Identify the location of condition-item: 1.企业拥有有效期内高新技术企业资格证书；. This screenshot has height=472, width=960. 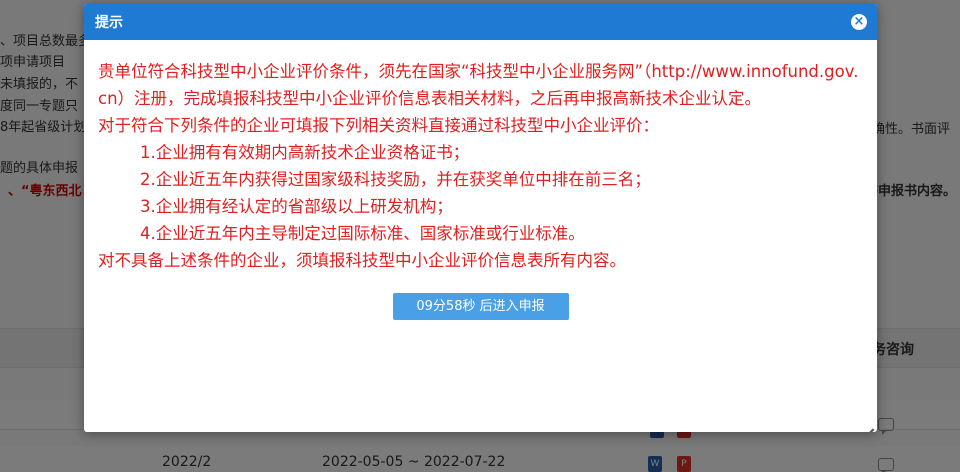
(305, 152).